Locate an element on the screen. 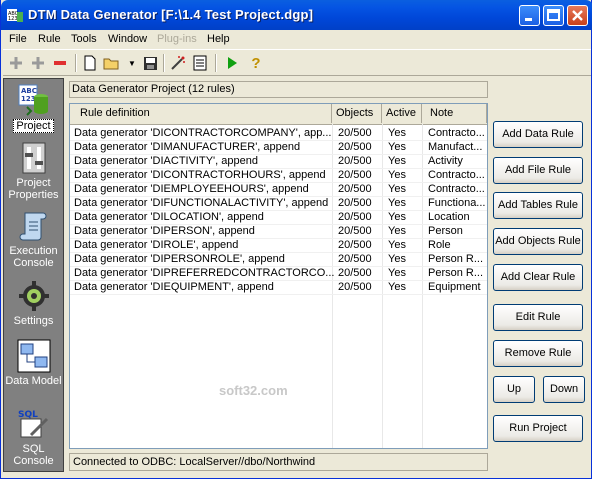 The width and height of the screenshot is (592, 479). down-button: Down is located at coordinates (564, 389).